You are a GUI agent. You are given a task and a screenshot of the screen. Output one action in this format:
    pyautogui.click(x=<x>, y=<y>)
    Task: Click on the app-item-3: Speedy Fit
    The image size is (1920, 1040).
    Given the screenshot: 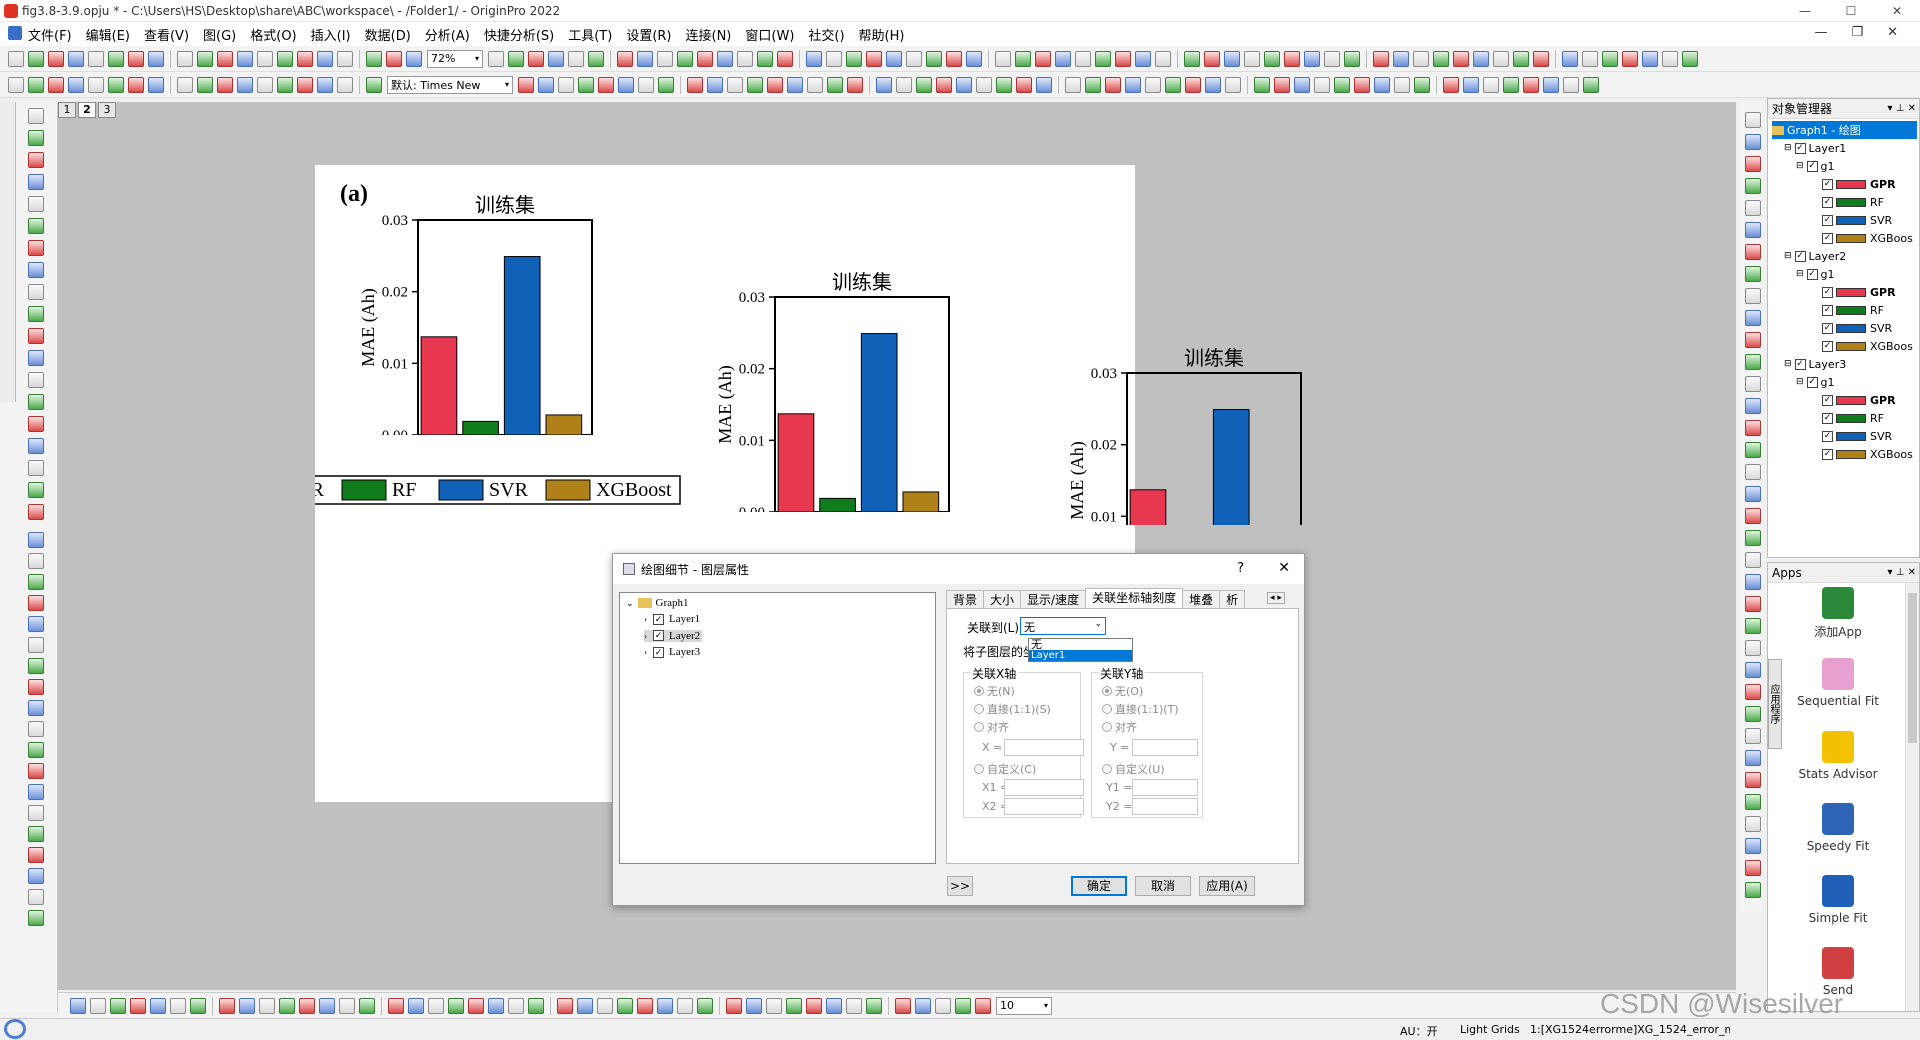 What is the action you would take?
    pyautogui.click(x=1838, y=828)
    